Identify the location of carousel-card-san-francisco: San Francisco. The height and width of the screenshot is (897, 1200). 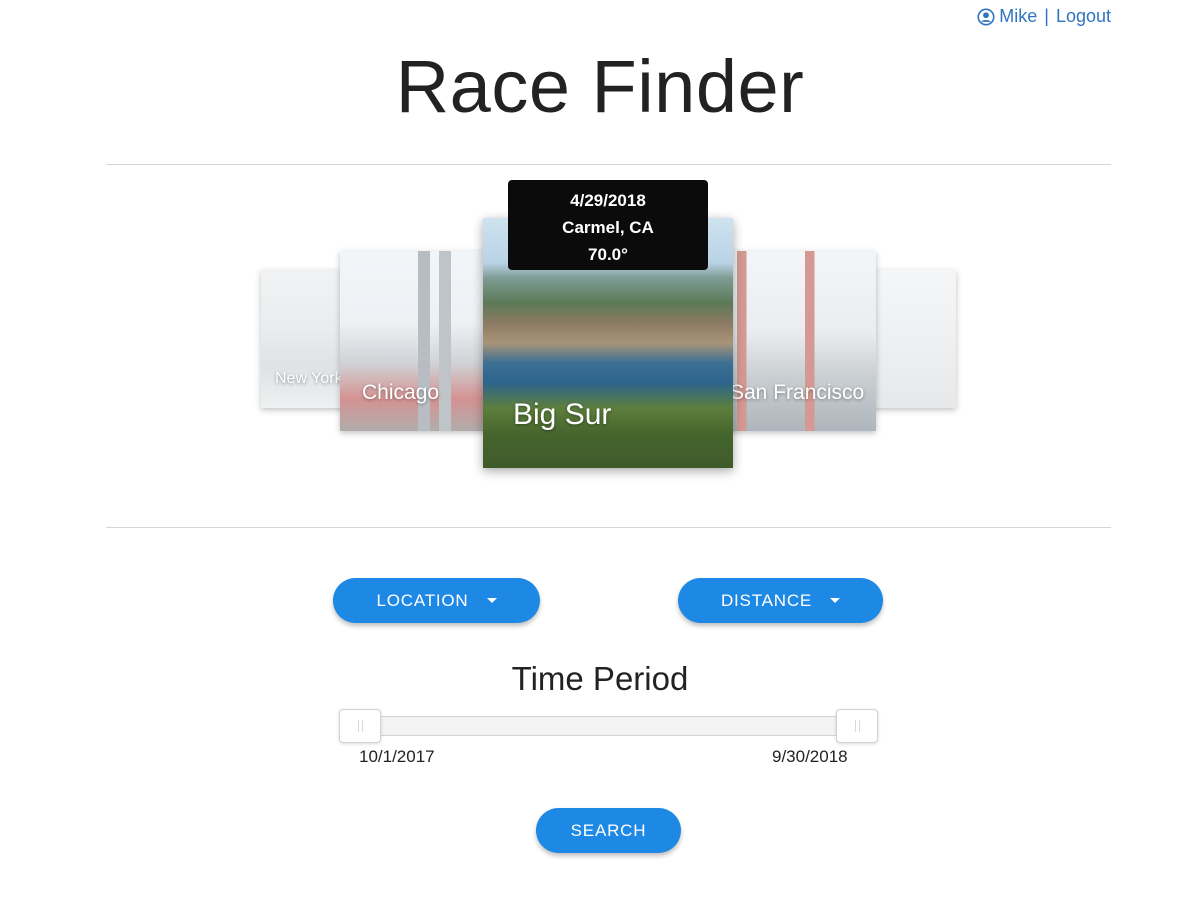
(797, 341).